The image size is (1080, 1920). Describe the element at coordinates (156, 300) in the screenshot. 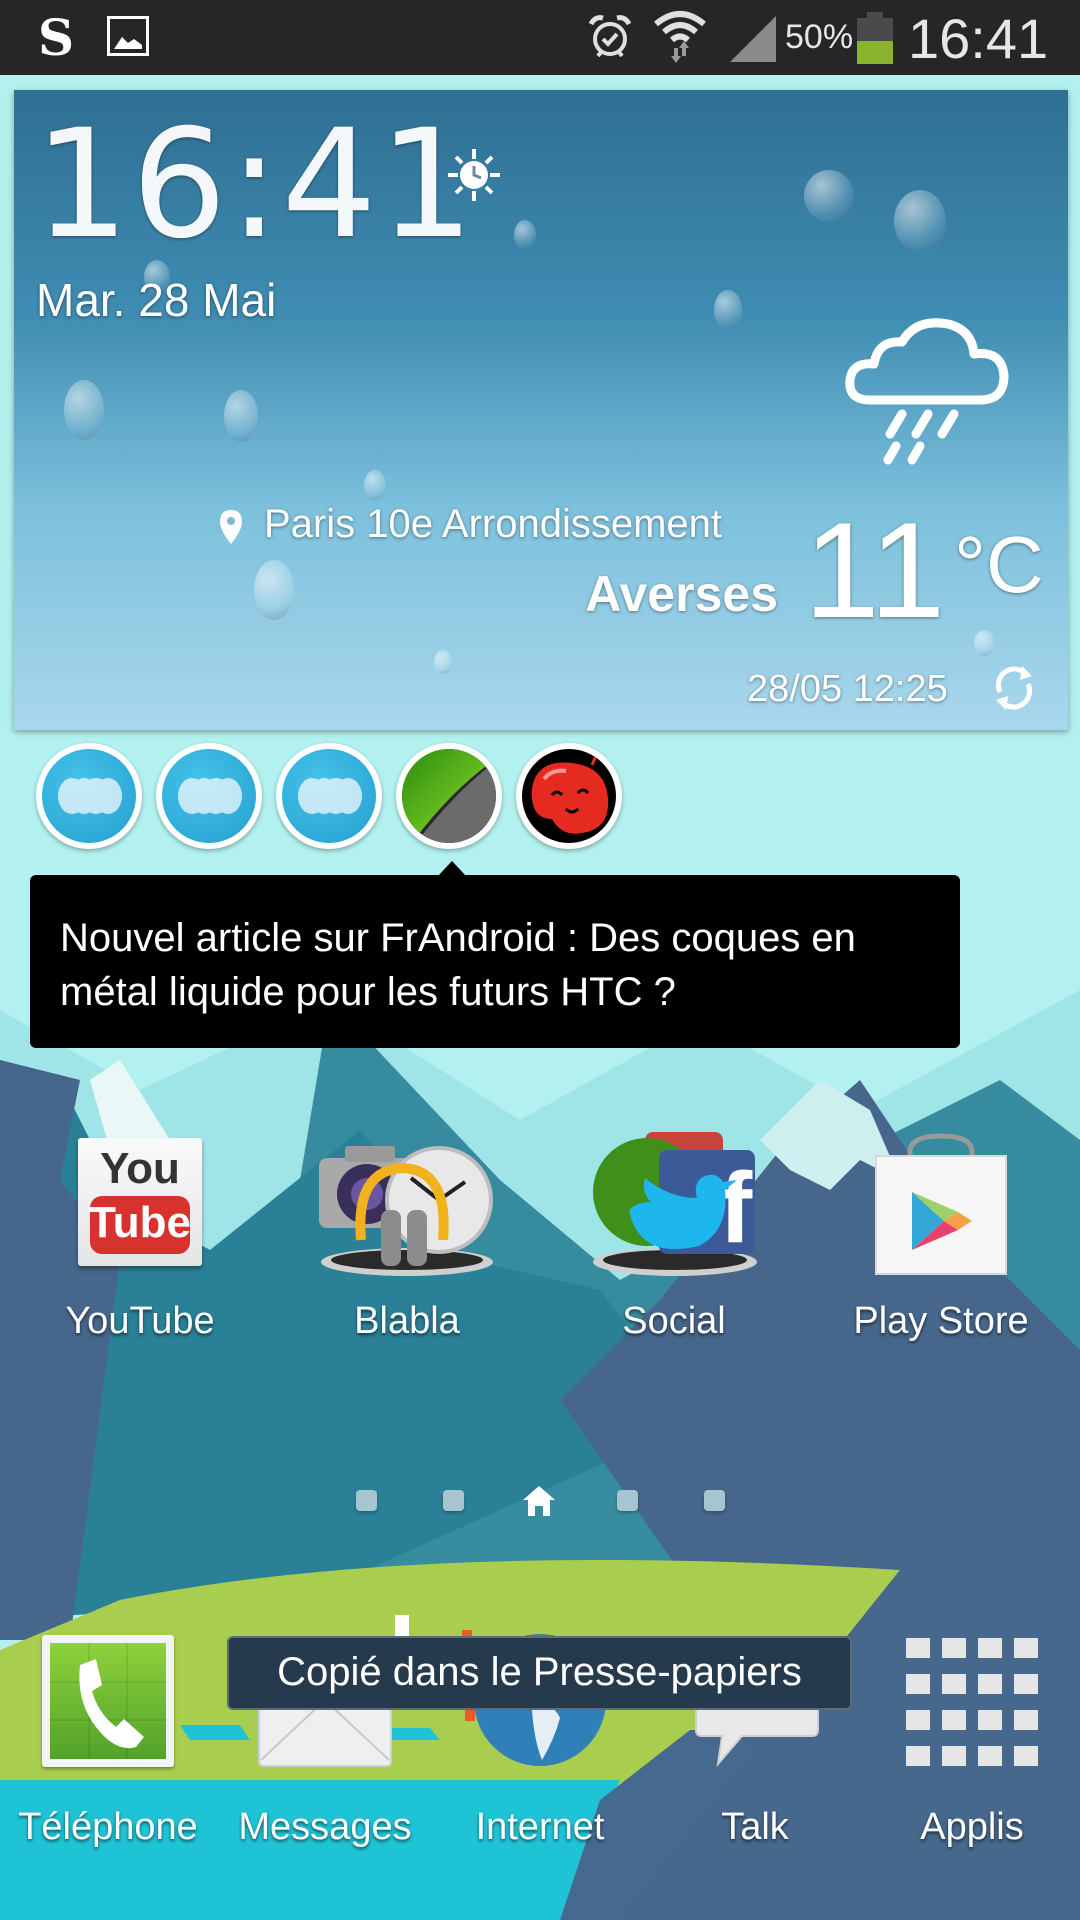

I see `widget-date: Mar. 28 Mai` at that location.